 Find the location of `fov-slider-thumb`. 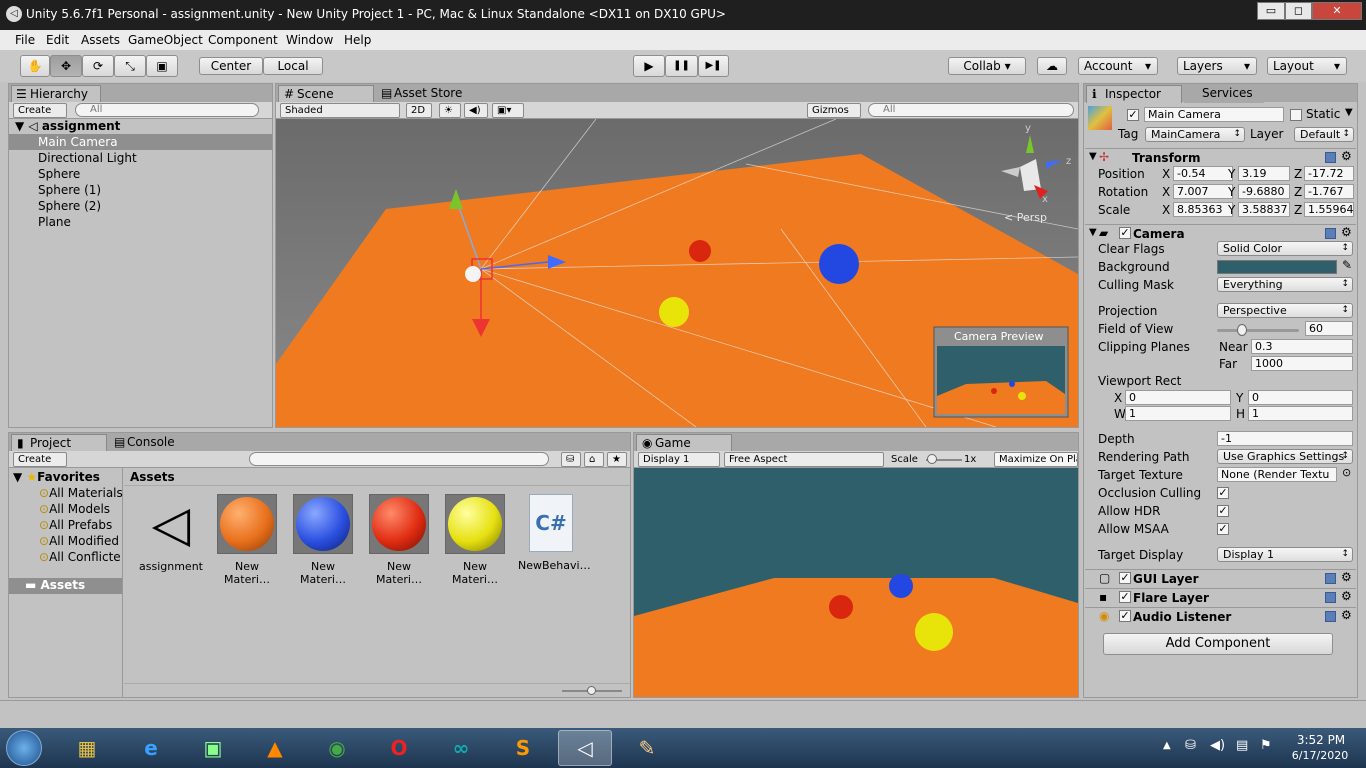

fov-slider-thumb is located at coordinates (1241, 330).